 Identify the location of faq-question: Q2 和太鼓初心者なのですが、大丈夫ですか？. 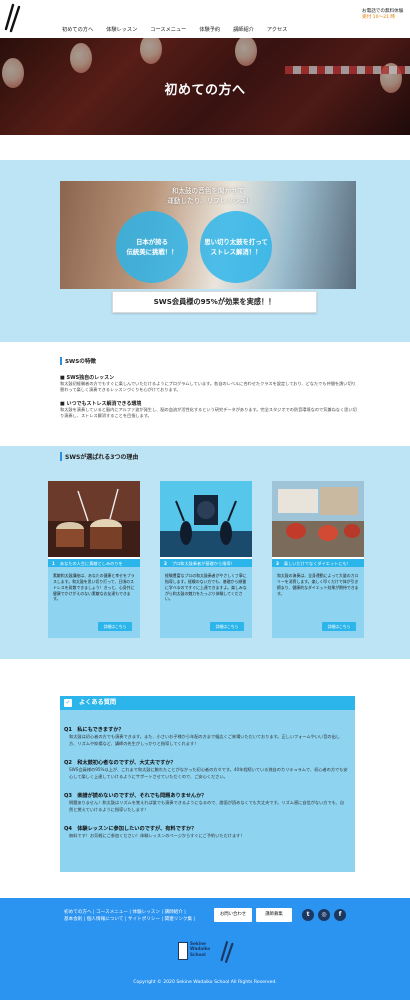
(120, 763).